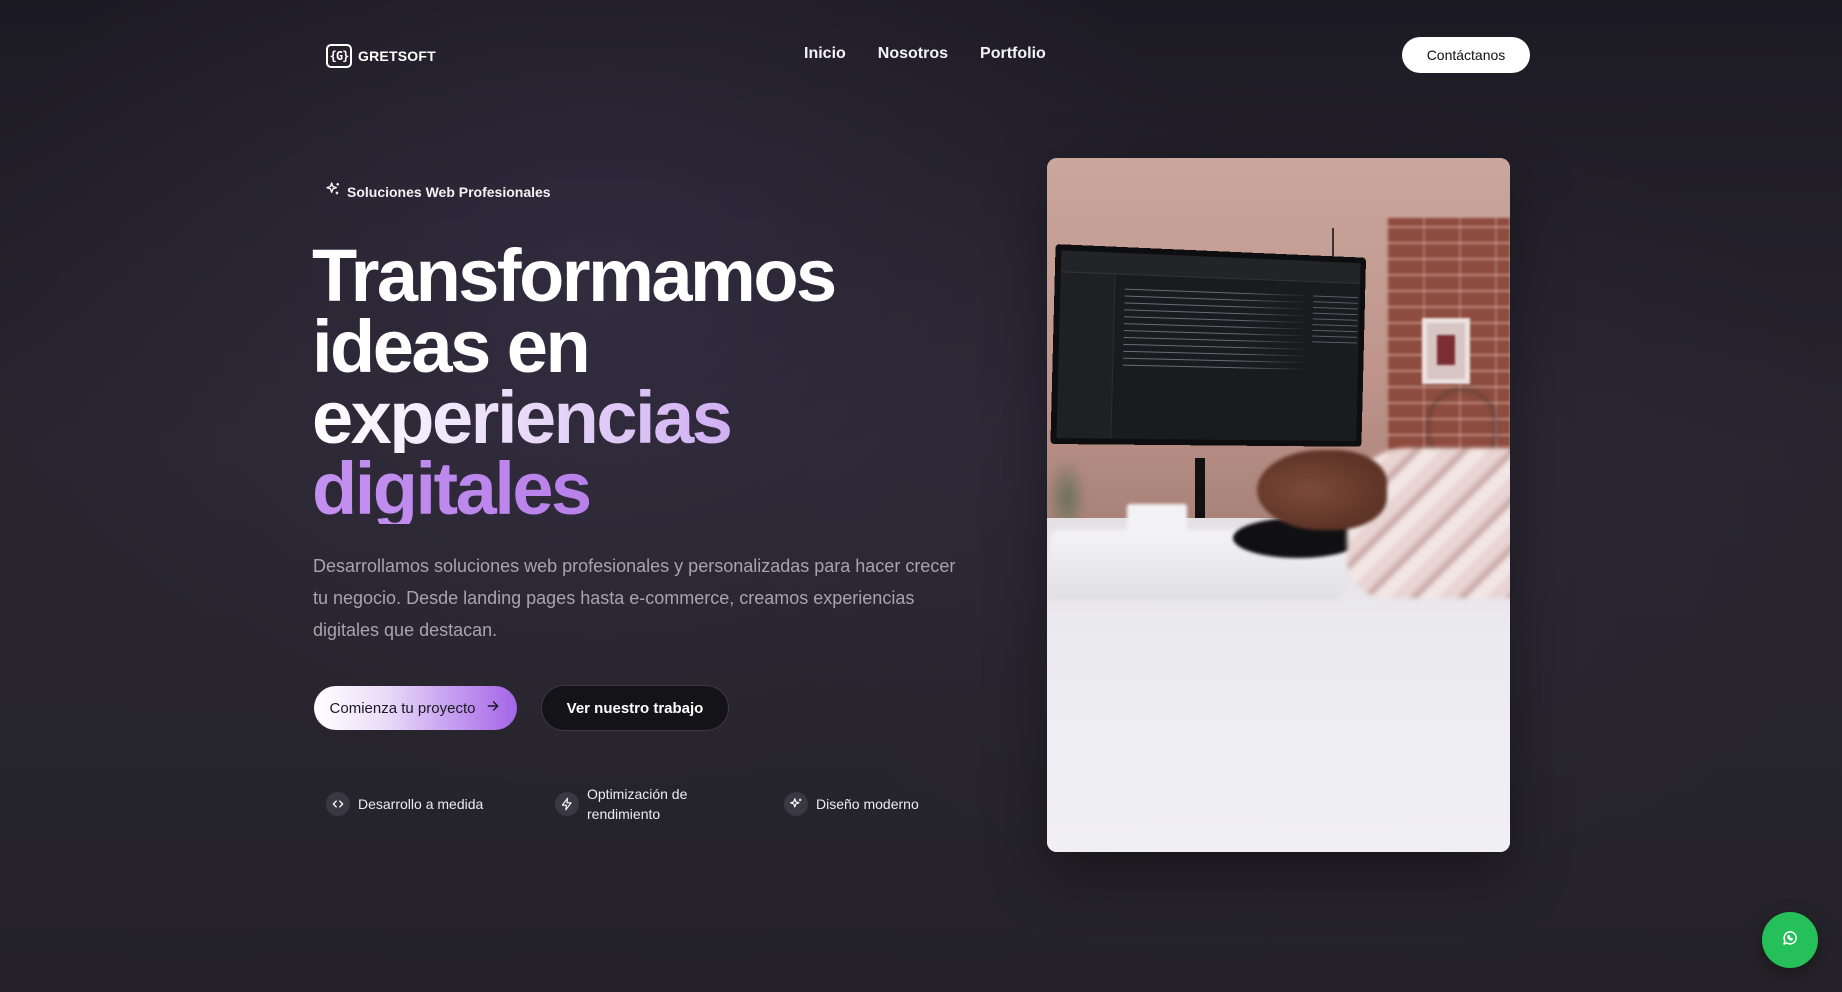 The height and width of the screenshot is (992, 1842). I want to click on hero-badge: Soluciones Web Profesionales, so click(438, 191).